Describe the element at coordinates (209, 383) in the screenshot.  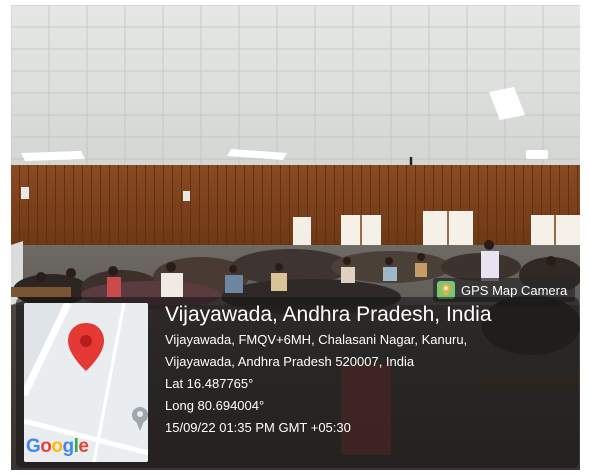
I see `latitude: Lat 16.487765°` at that location.